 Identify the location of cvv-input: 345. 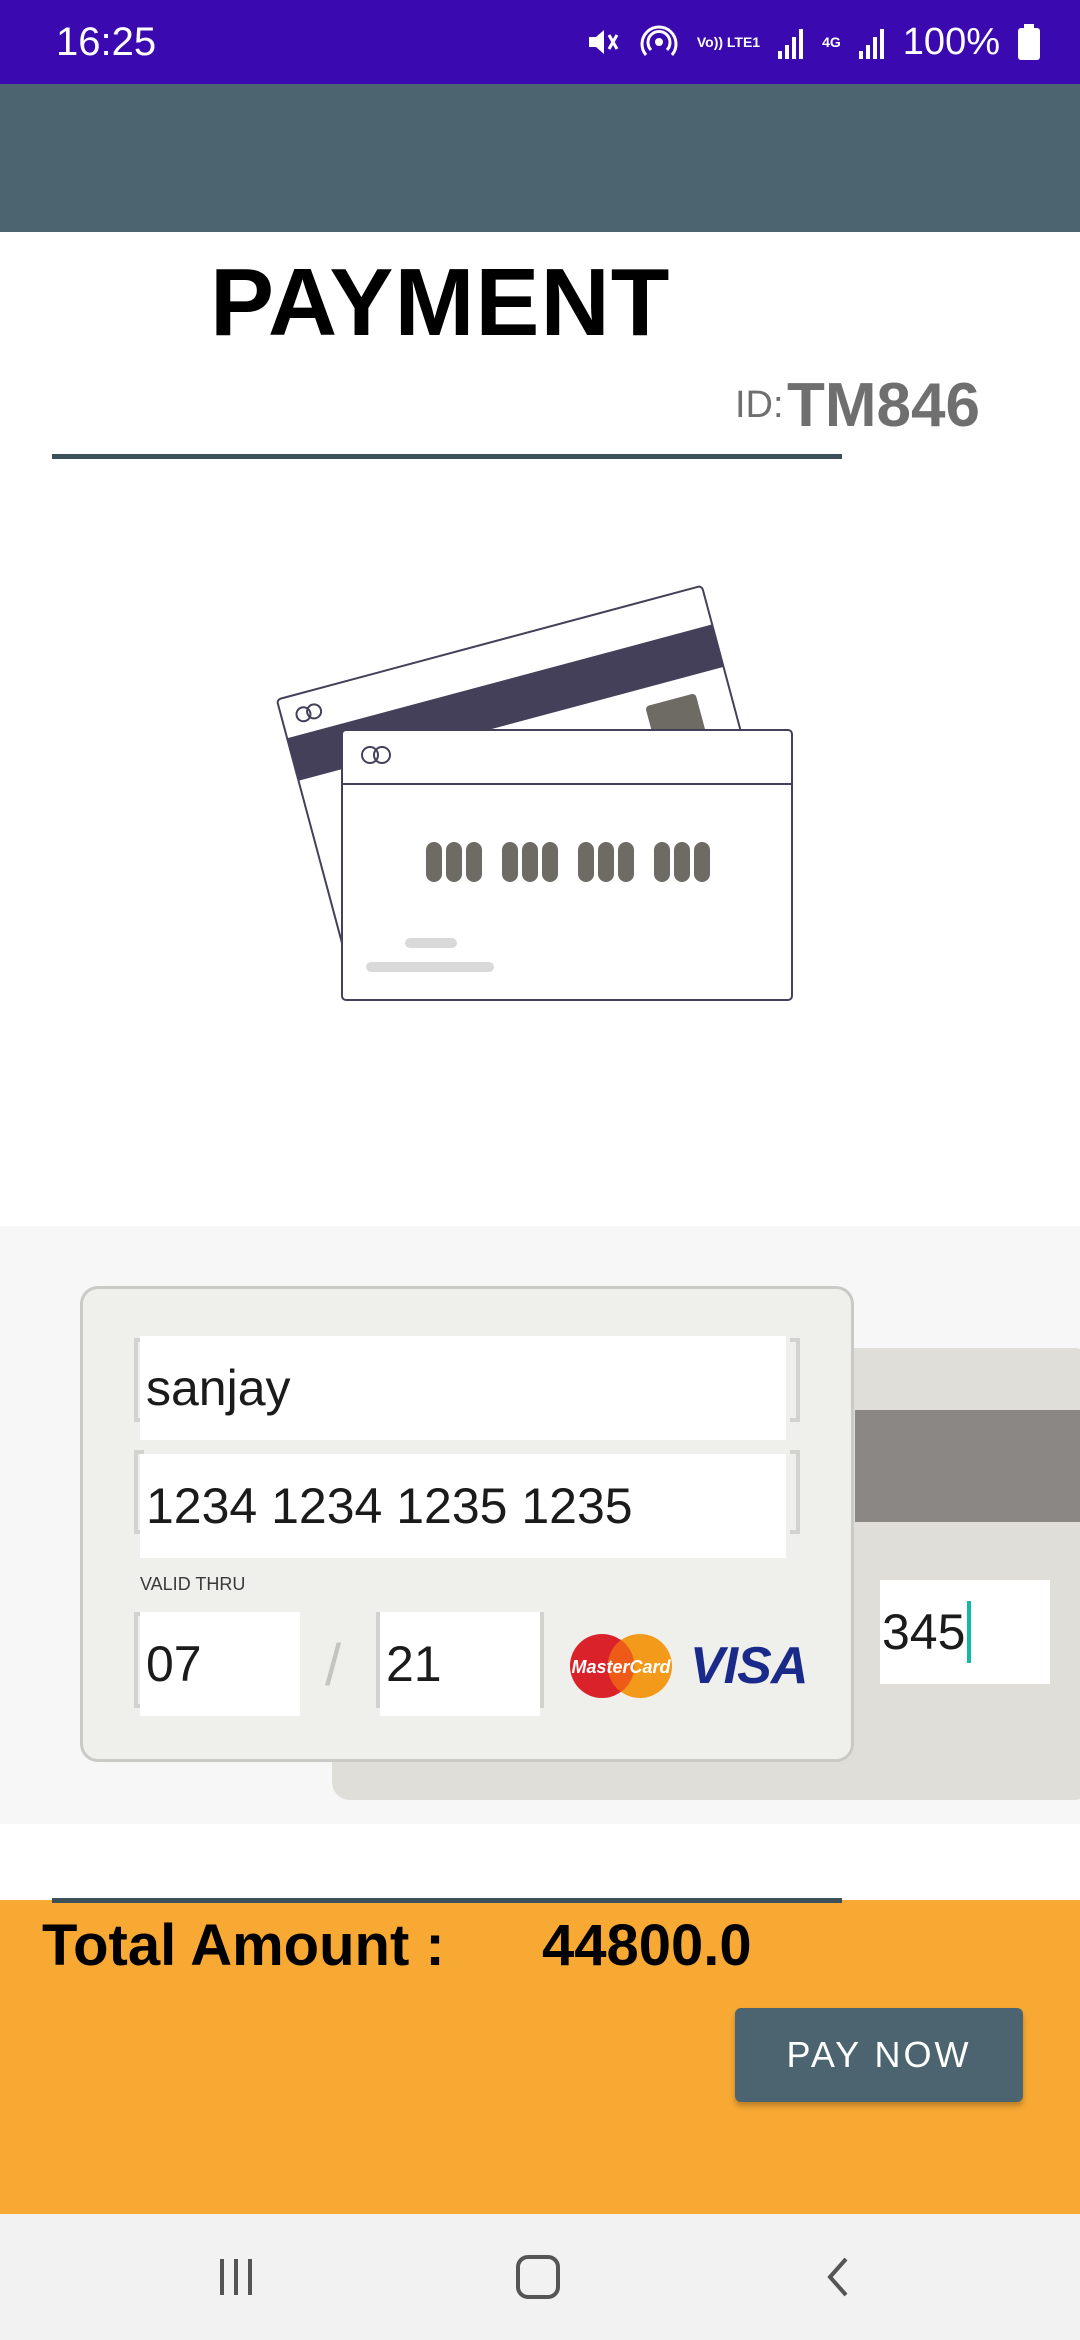
(965, 1632).